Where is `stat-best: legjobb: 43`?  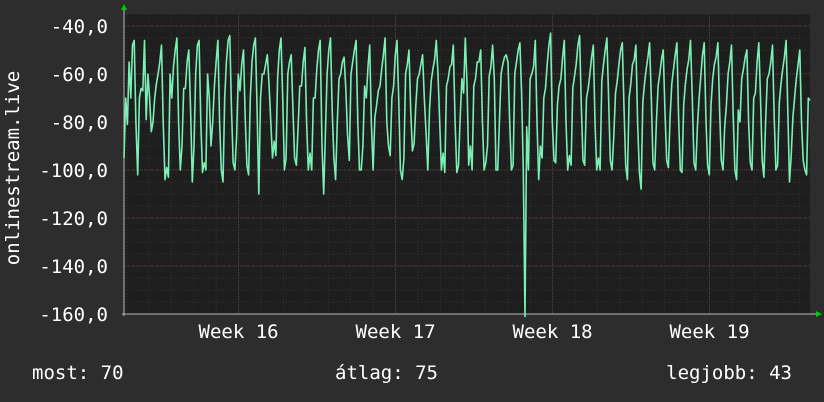 stat-best: legjobb: 43 is located at coordinates (729, 373).